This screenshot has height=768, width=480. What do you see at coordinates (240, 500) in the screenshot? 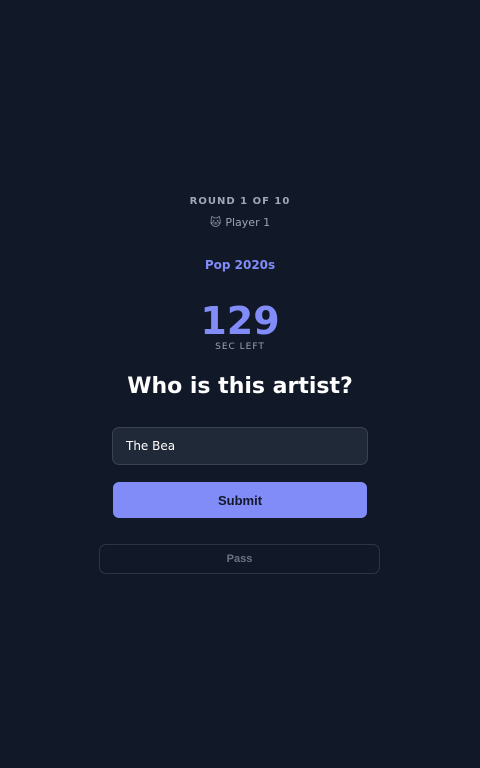
I see `submit-button: Submit` at bounding box center [240, 500].